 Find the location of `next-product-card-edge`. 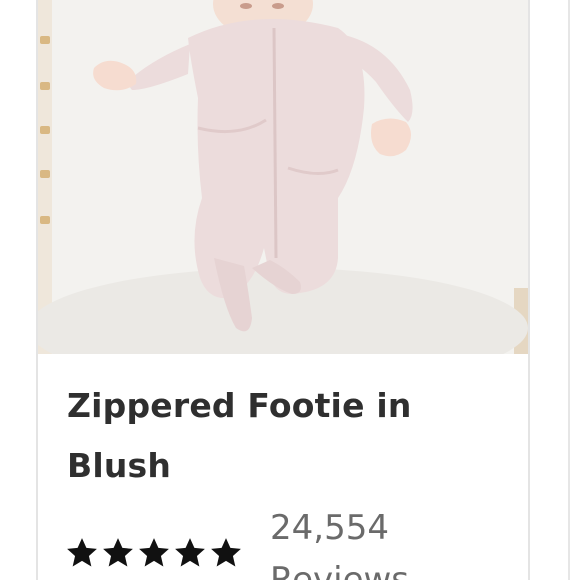

next-product-card-edge is located at coordinates (574, 290).